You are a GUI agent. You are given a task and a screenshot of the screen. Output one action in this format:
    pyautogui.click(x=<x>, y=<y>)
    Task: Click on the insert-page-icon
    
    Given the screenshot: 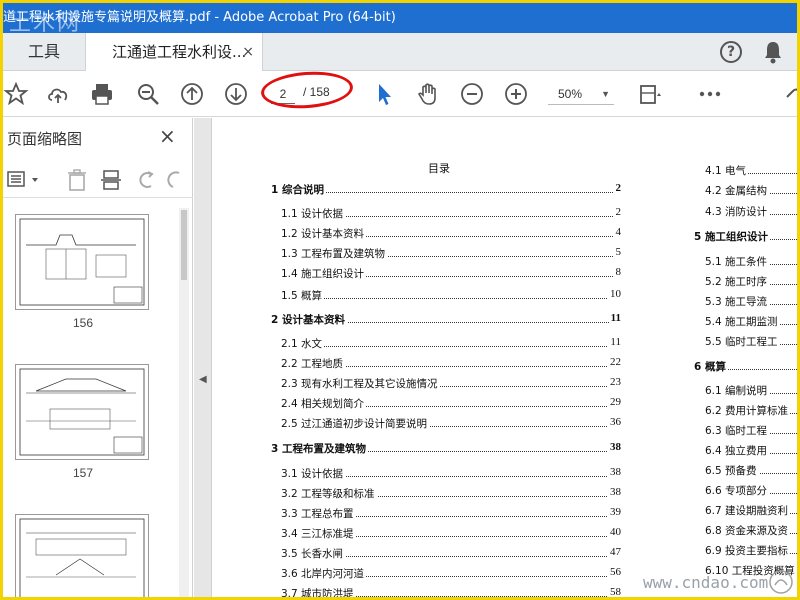 What is the action you would take?
    pyautogui.click(x=111, y=180)
    